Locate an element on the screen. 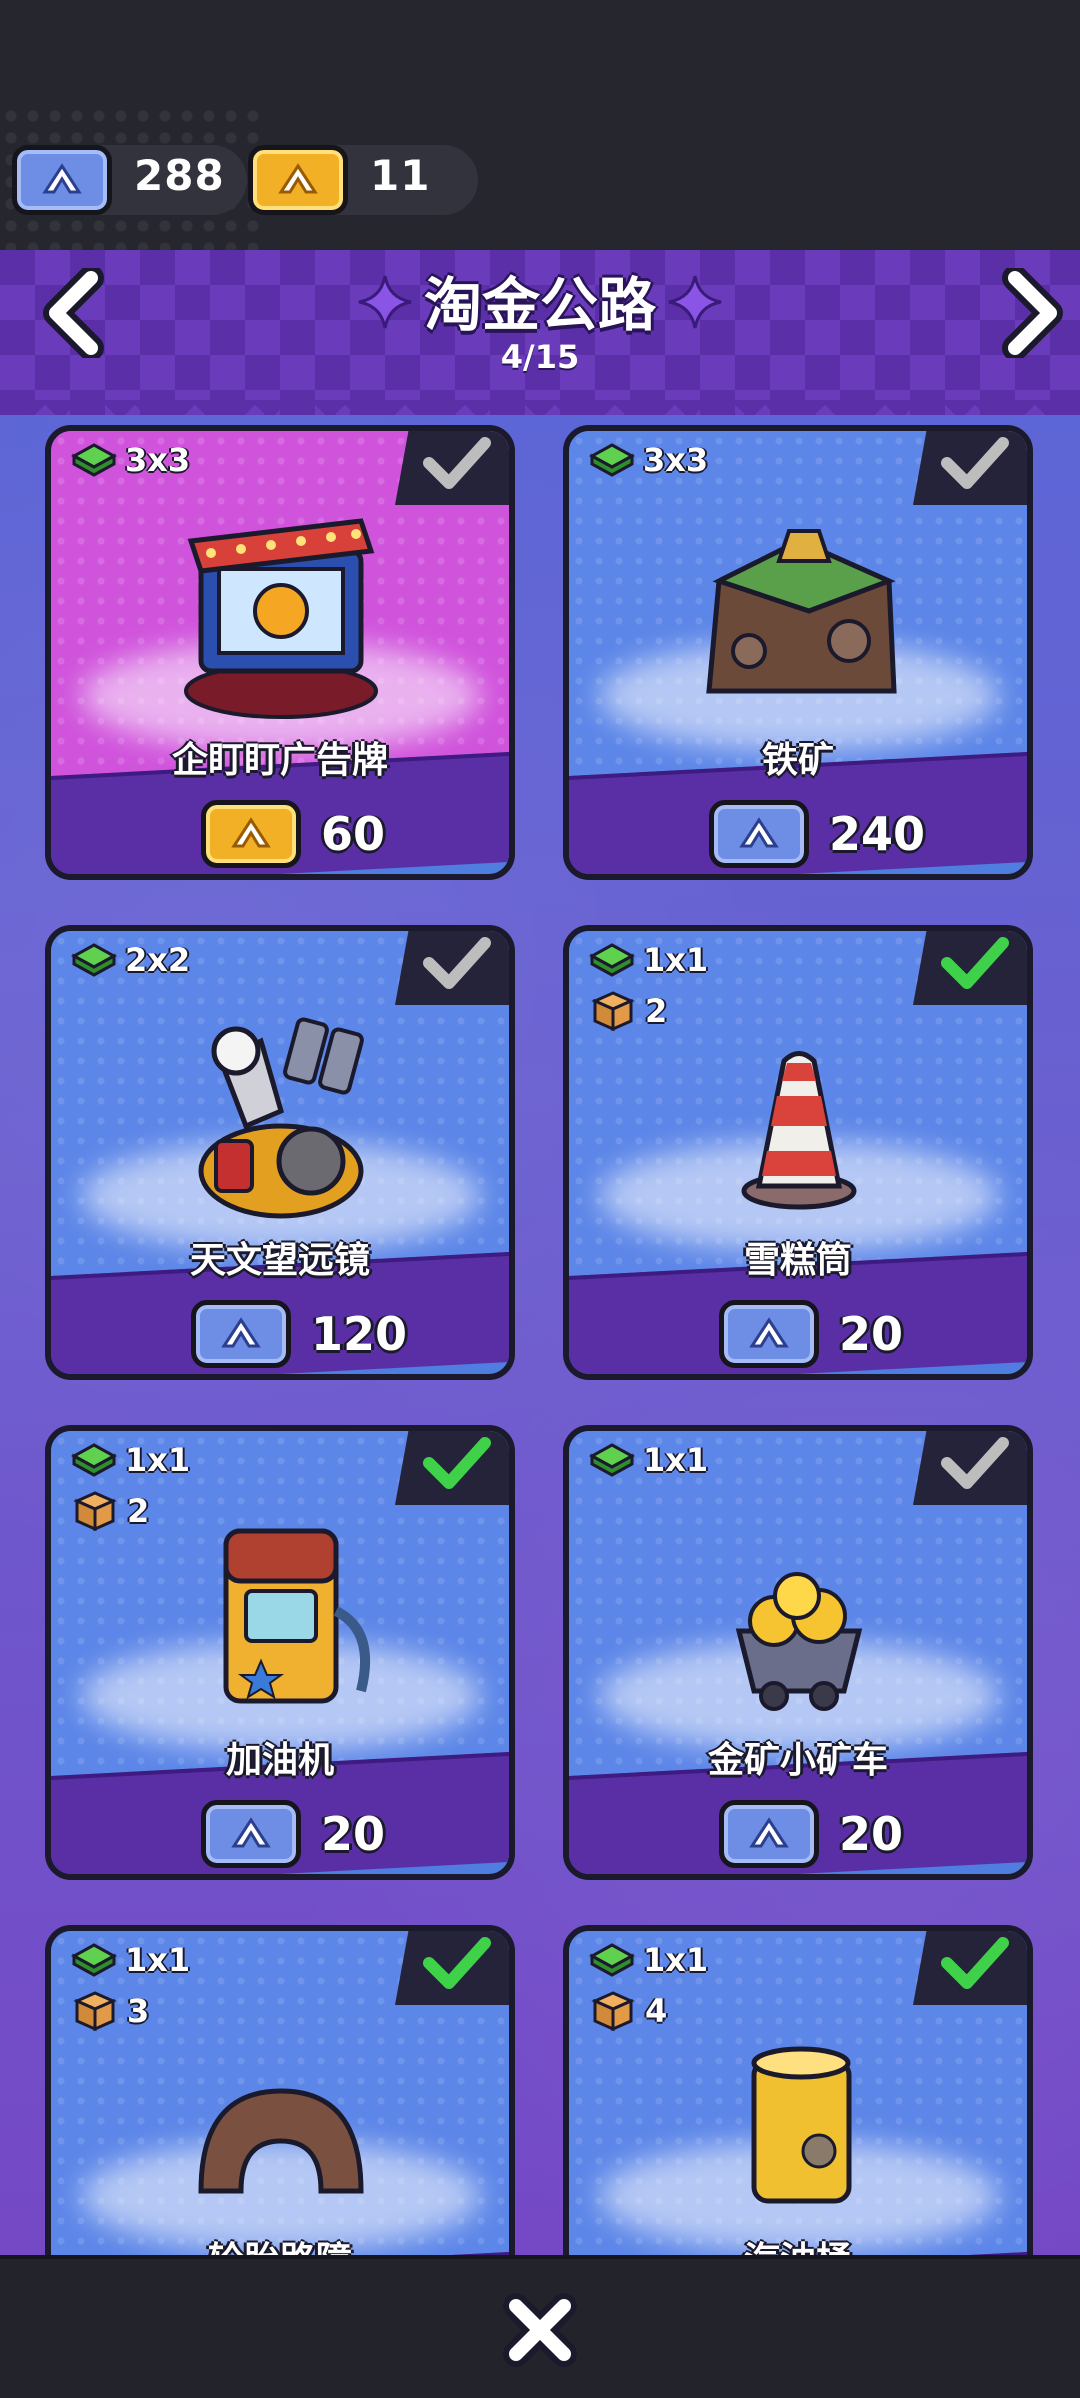  top-bar: 288 11 is located at coordinates (540, 125).